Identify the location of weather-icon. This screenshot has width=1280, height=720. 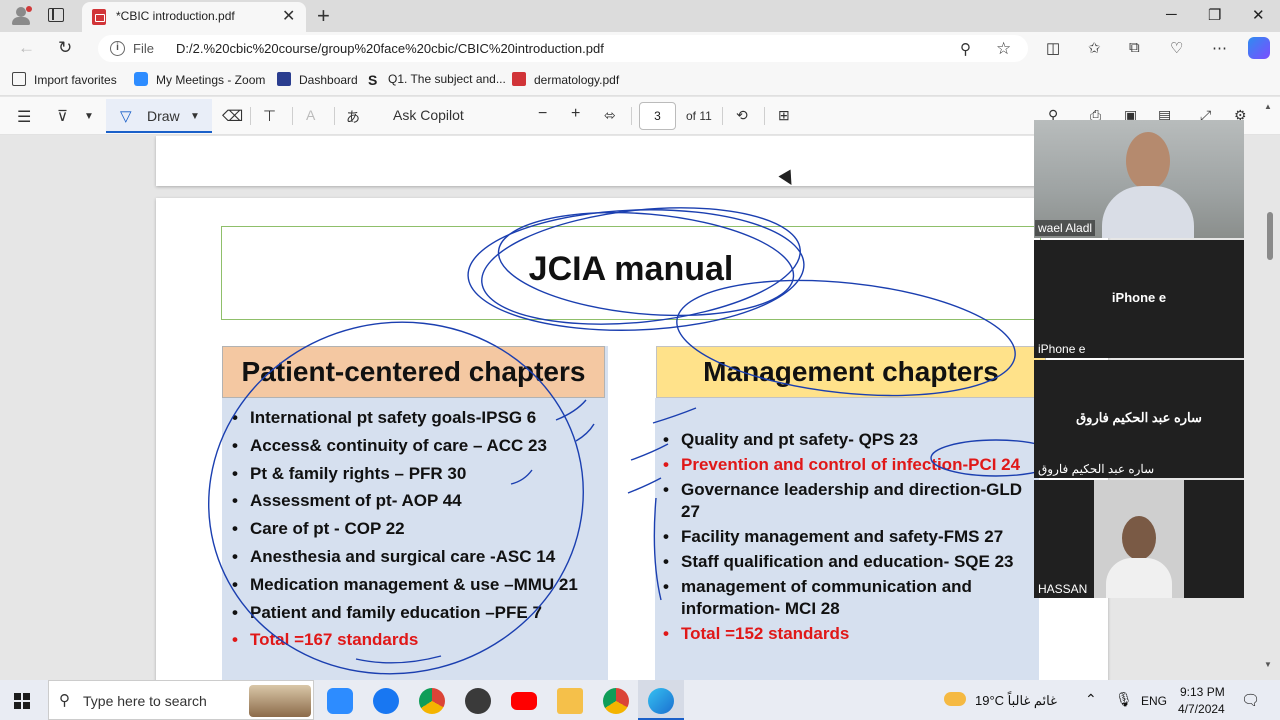
(955, 699).